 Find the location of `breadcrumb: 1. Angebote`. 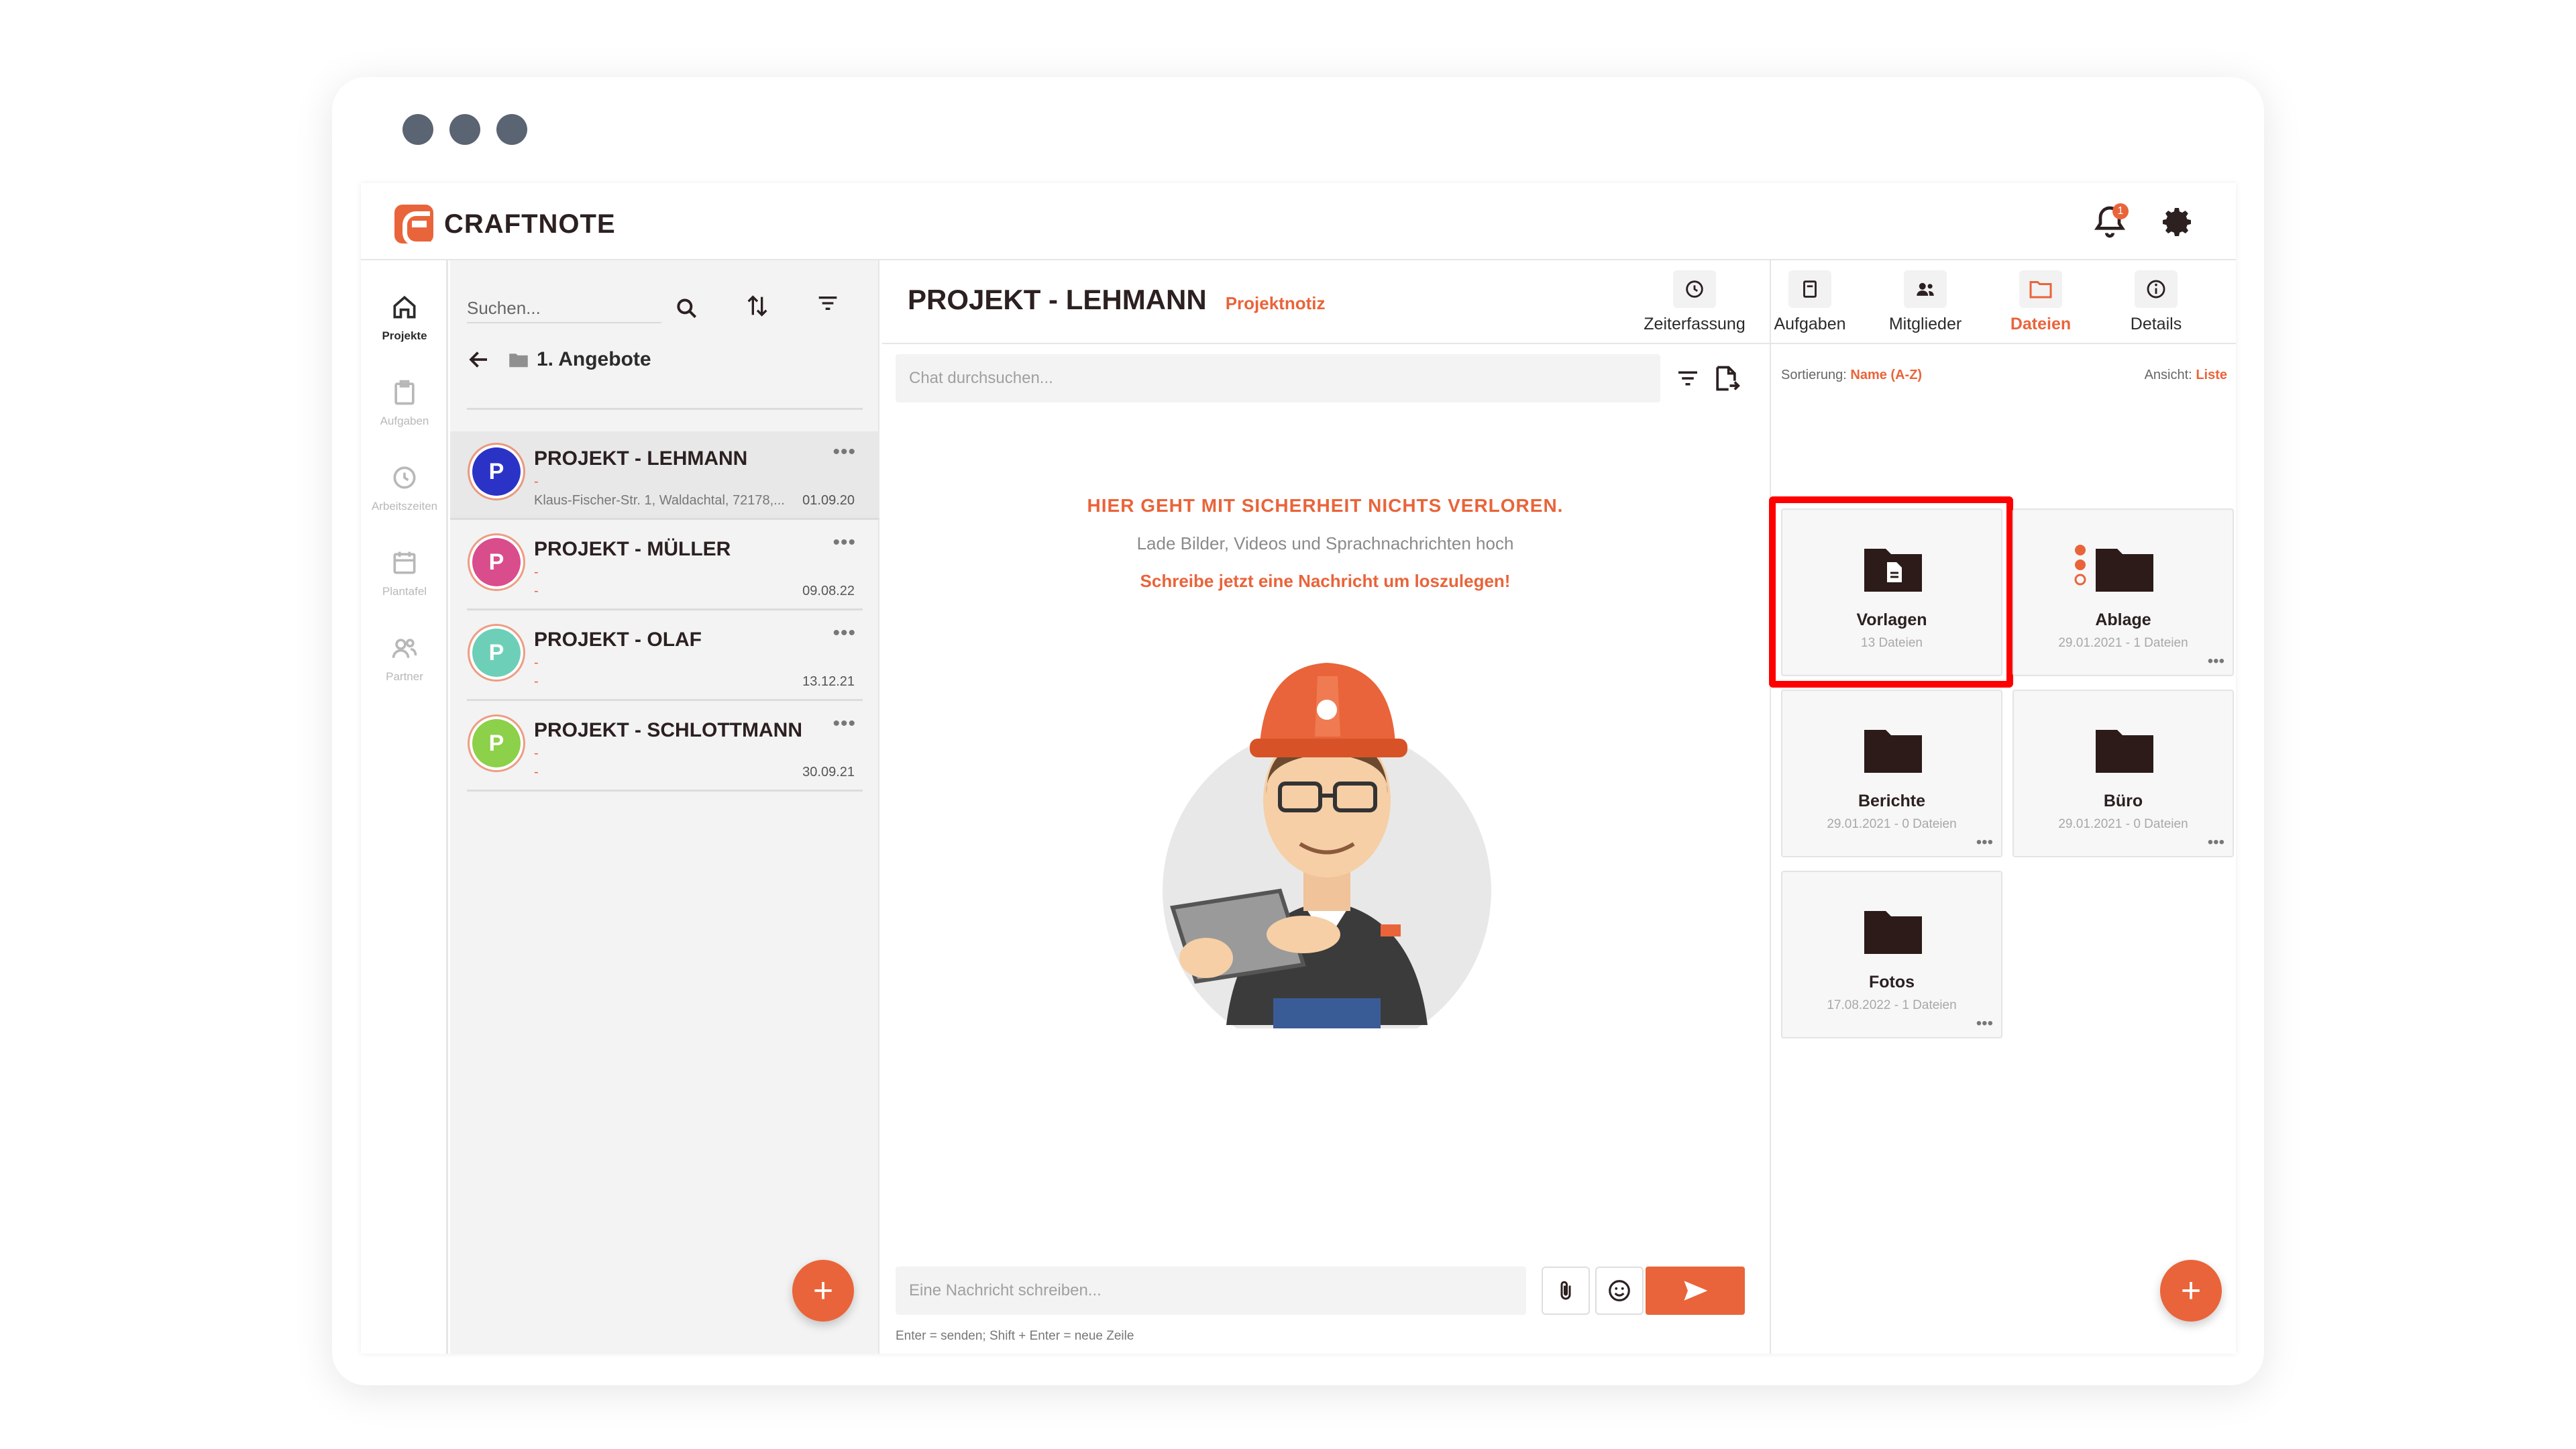

breadcrumb: 1. Angebote is located at coordinates (559, 359).